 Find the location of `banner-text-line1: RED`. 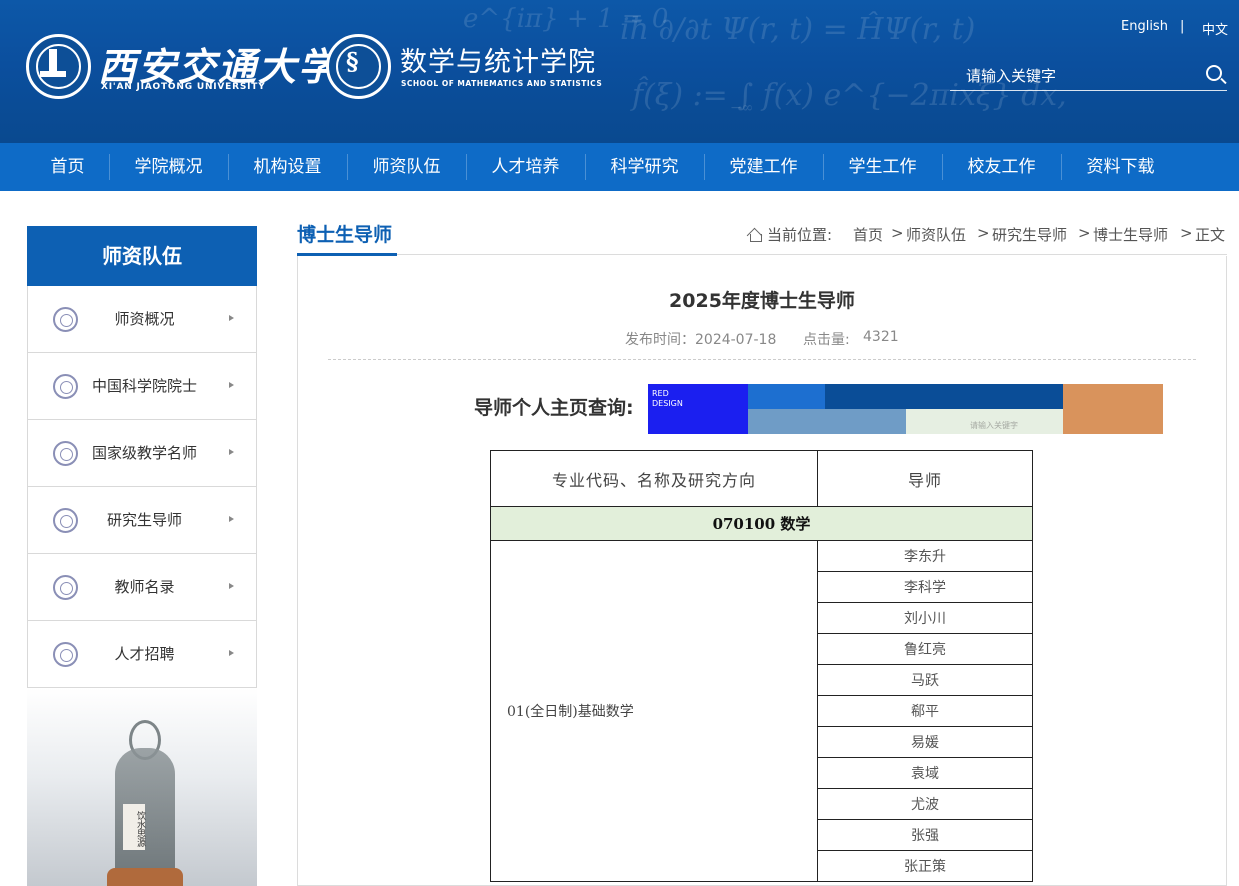

banner-text-line1: RED is located at coordinates (660, 393).